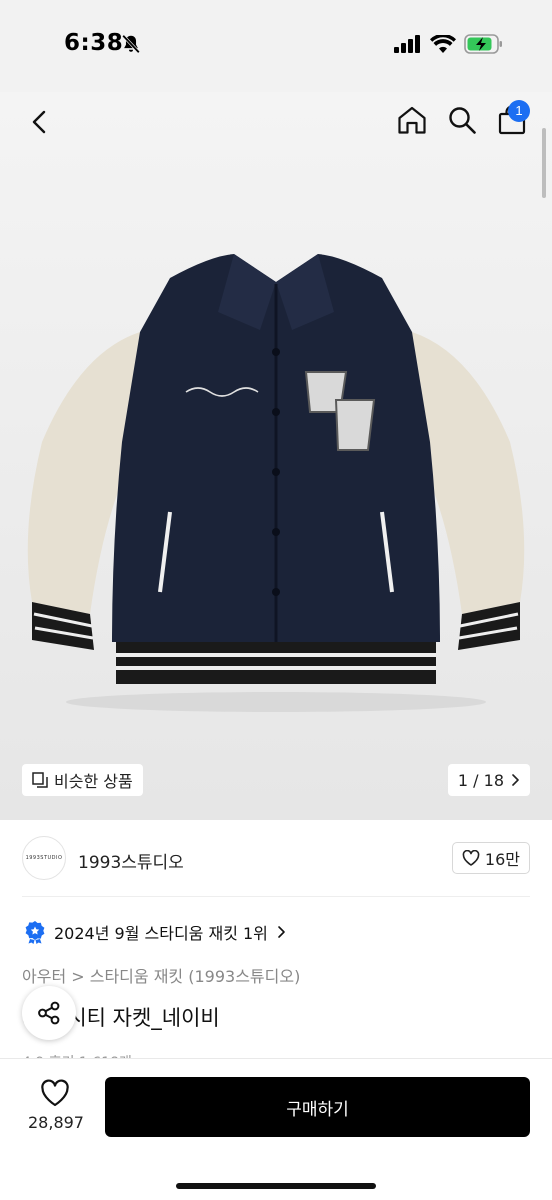 The height and width of the screenshot is (1200, 552). I want to click on heart-icon, so click(471, 858).